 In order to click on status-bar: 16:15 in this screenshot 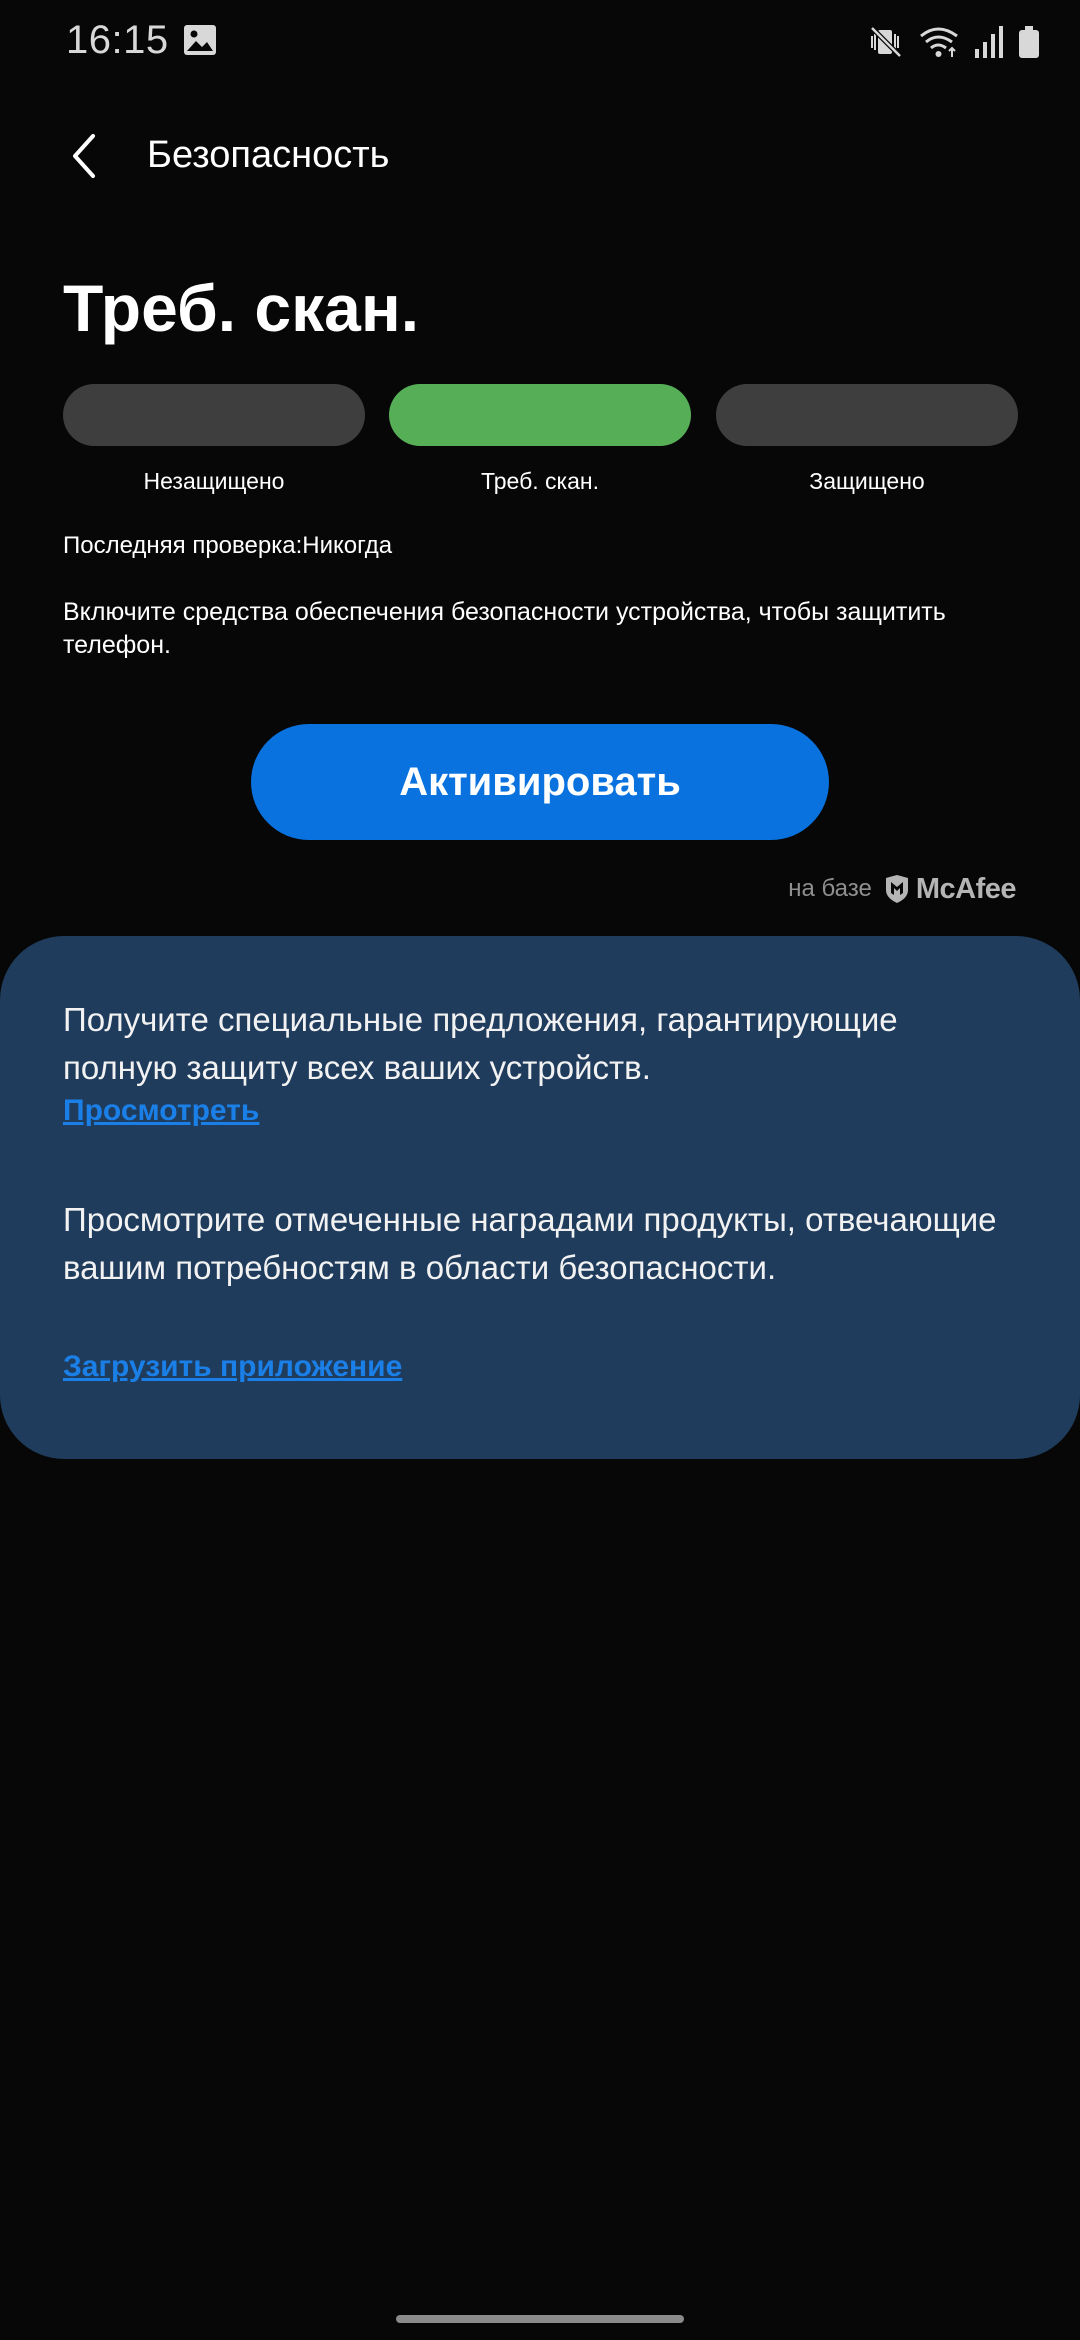, I will do `click(540, 42)`.